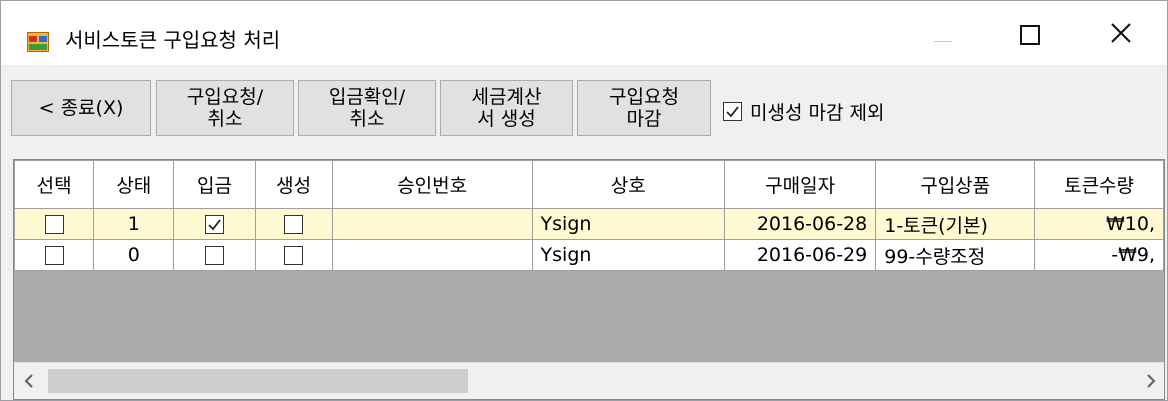 The image size is (1168, 401). What do you see at coordinates (1099, 255) in the screenshot?
I see `qty-cell: -₩9,` at bounding box center [1099, 255].